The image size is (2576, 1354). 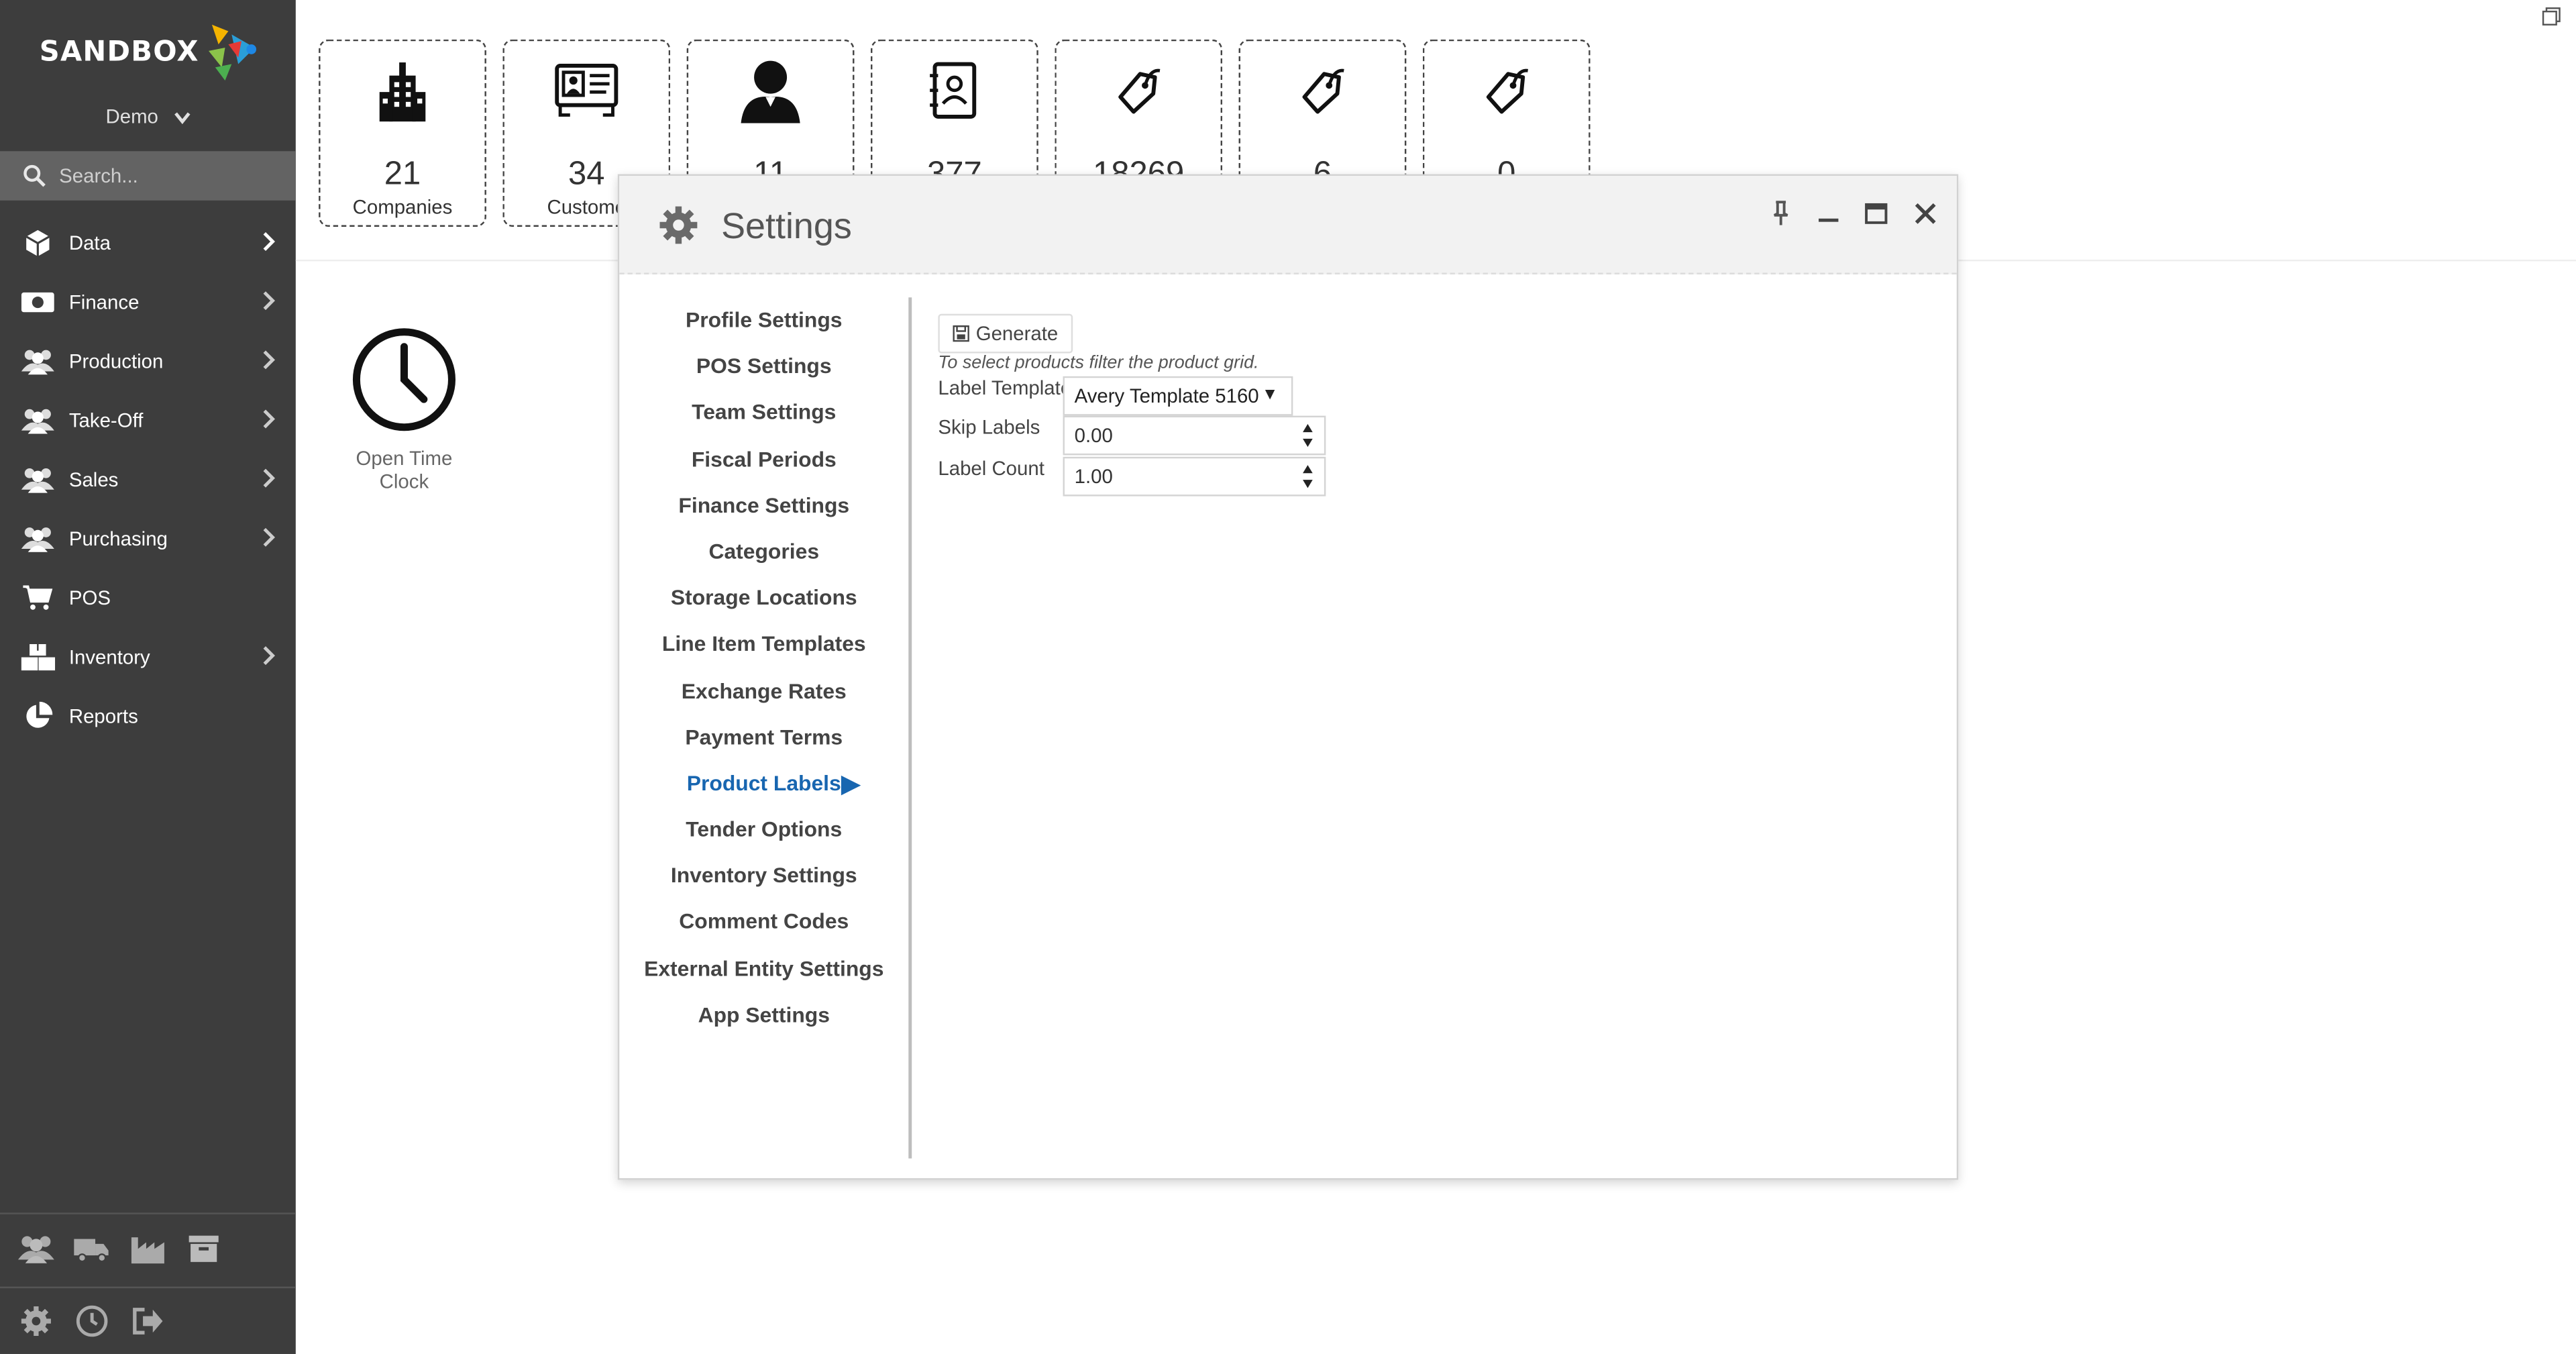 I want to click on sidebar: SANDBOX Demo Data, so click(x=148, y=677).